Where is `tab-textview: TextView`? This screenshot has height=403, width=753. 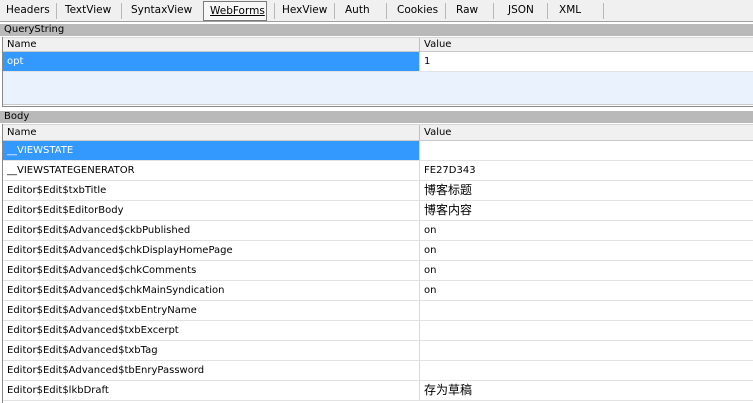 tab-textview: TextView is located at coordinates (88, 11).